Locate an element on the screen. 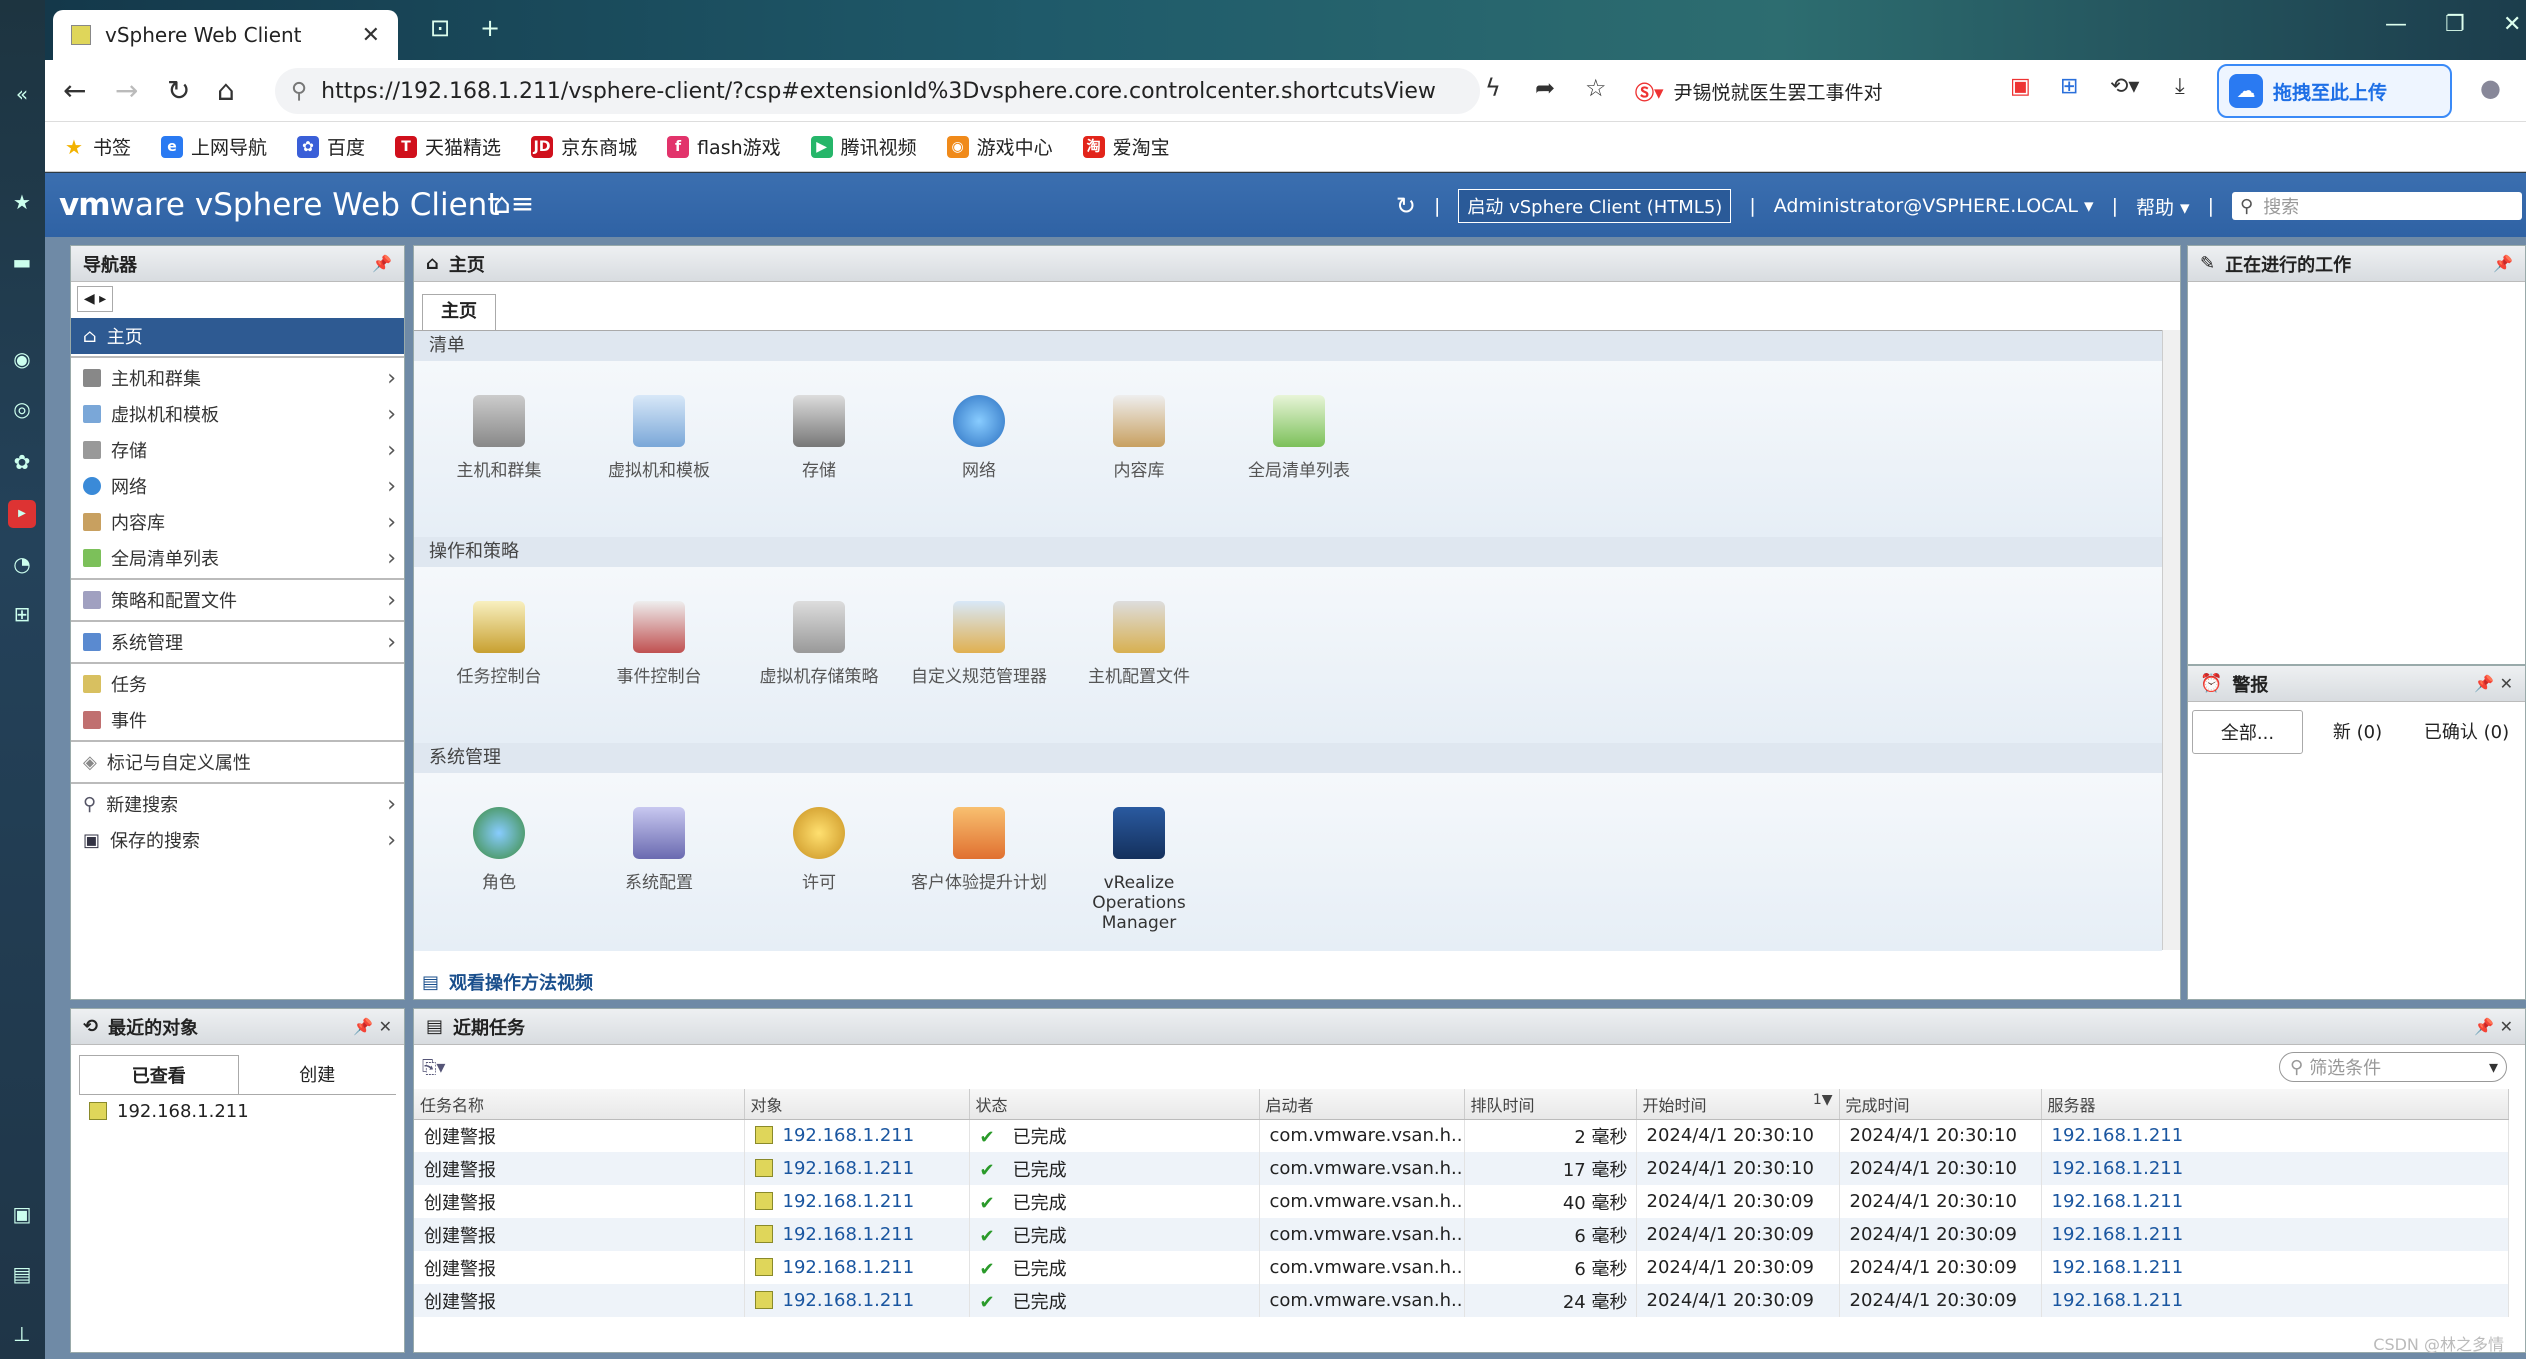 The height and width of the screenshot is (1359, 2526). news-extension: Ⓢ▾ 尹锡悦就医生罢工事件对 is located at coordinates (1815, 91).